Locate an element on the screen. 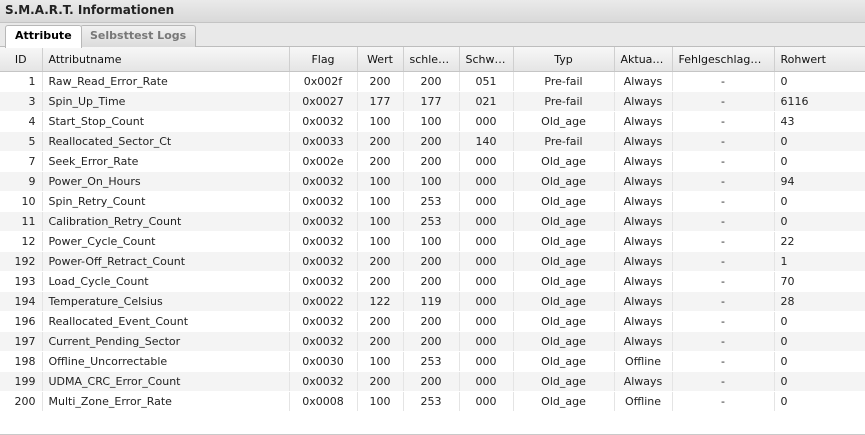 This screenshot has width=865, height=435. tab-selftest-logs: Selbsttest Logs is located at coordinates (138, 36).